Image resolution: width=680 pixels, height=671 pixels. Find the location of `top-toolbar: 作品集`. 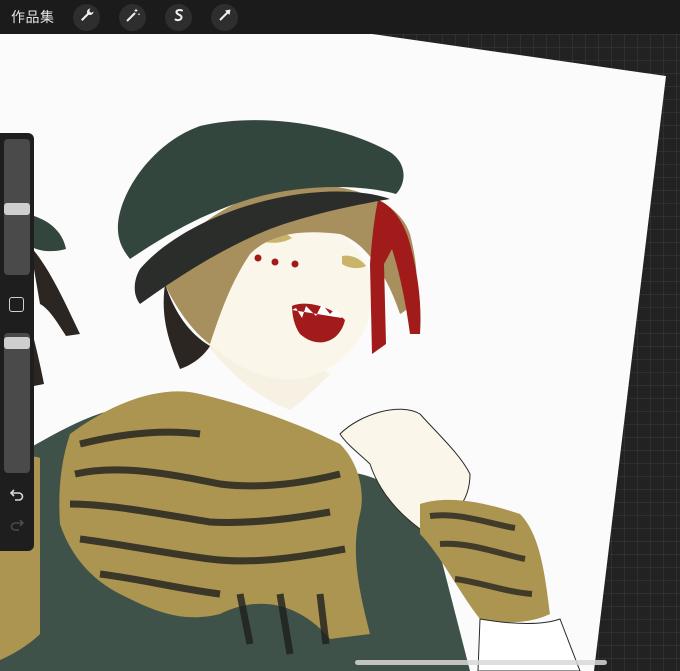

top-toolbar: 作品集 is located at coordinates (340, 17).